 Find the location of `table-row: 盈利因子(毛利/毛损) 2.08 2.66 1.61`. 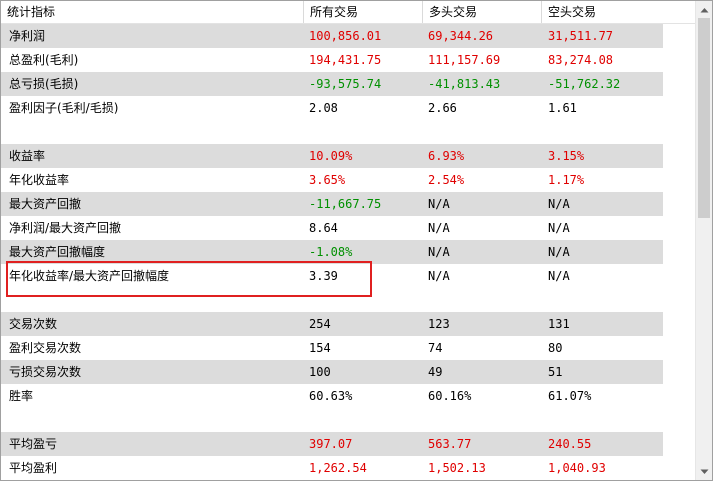

table-row: 盈利因子(毛利/毛损) 2.08 2.66 1.61 is located at coordinates (332, 108).